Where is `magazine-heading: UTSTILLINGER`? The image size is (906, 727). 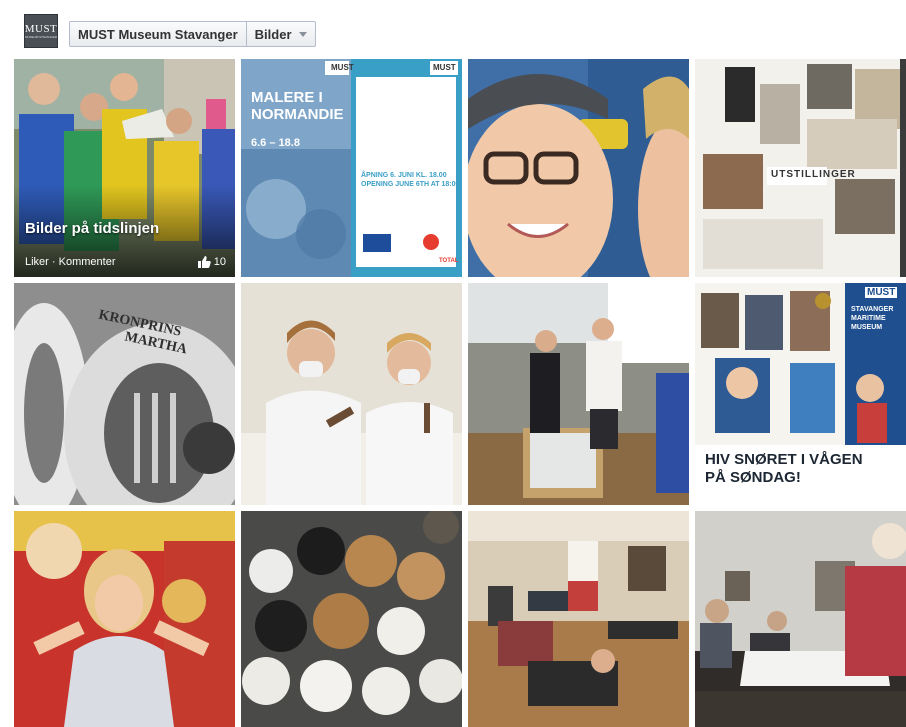
magazine-heading: UTSTILLINGER is located at coordinates (813, 174).